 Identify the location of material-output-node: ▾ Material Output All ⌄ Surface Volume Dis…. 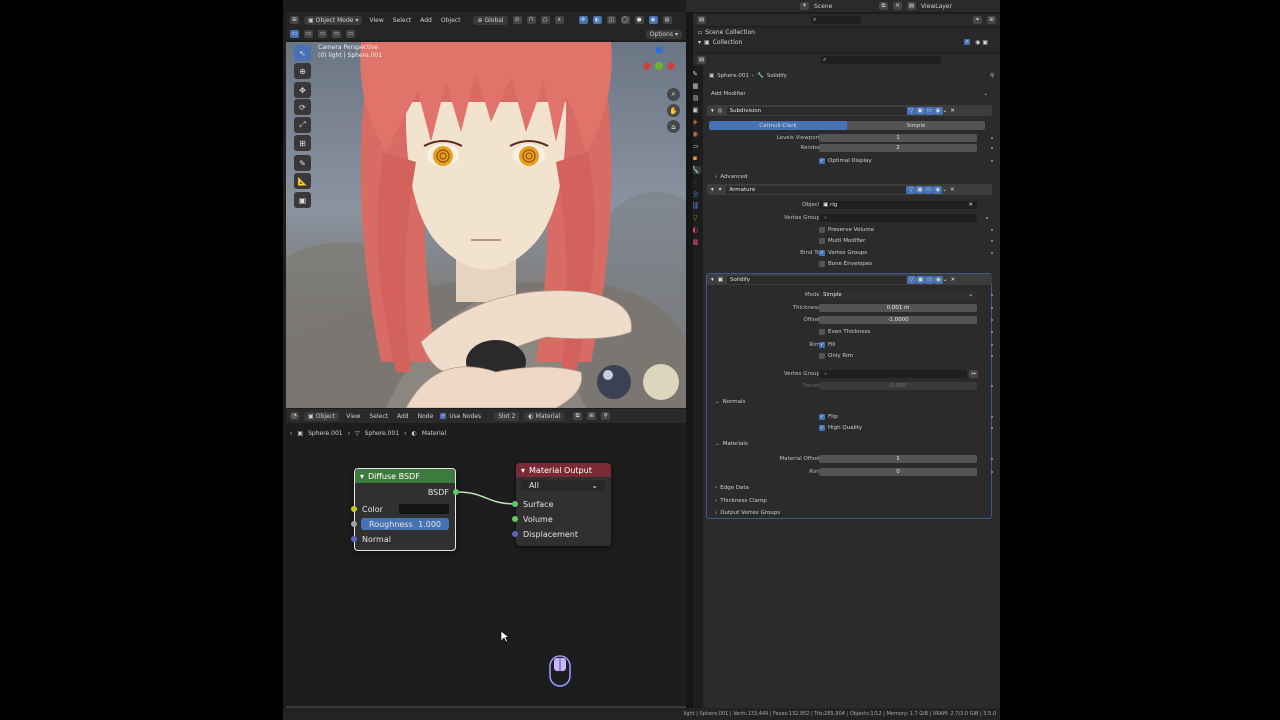
(561, 504).